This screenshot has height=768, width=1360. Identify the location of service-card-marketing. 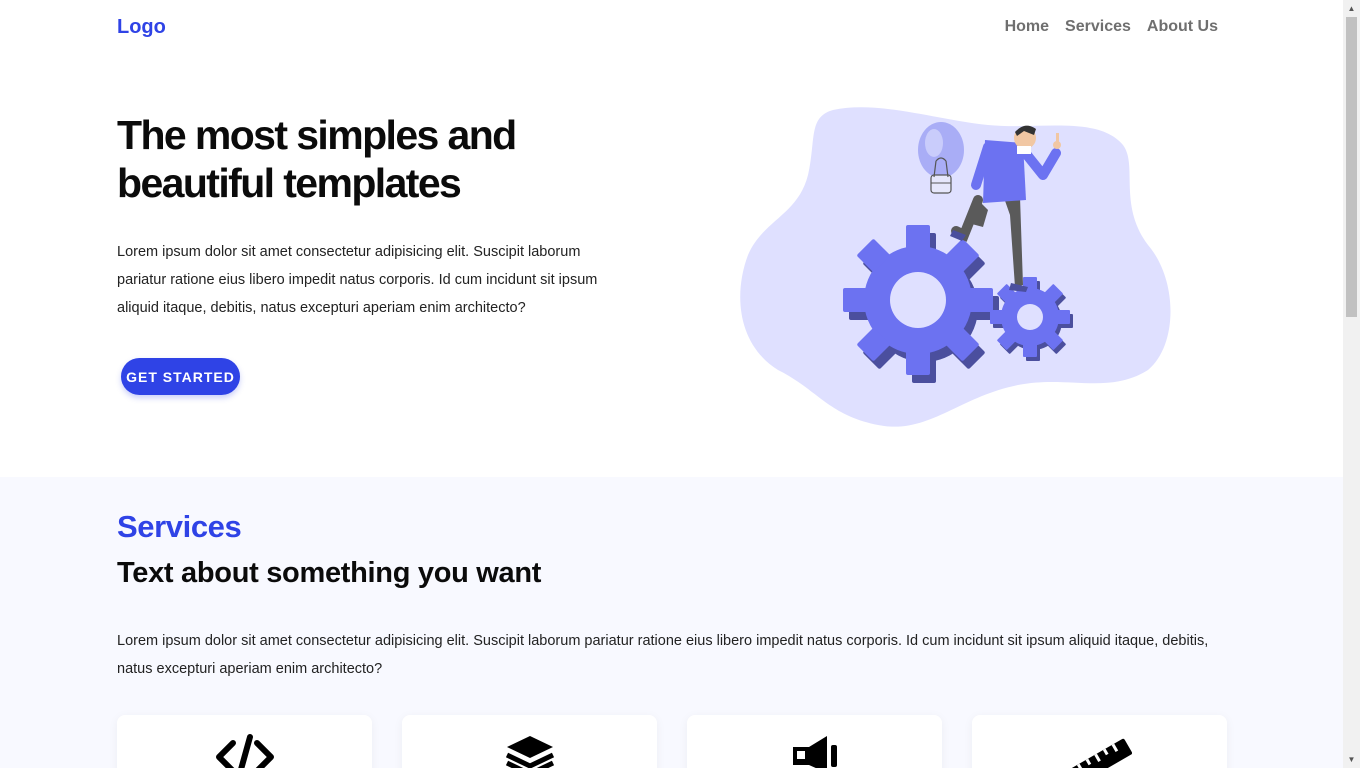
(814, 741).